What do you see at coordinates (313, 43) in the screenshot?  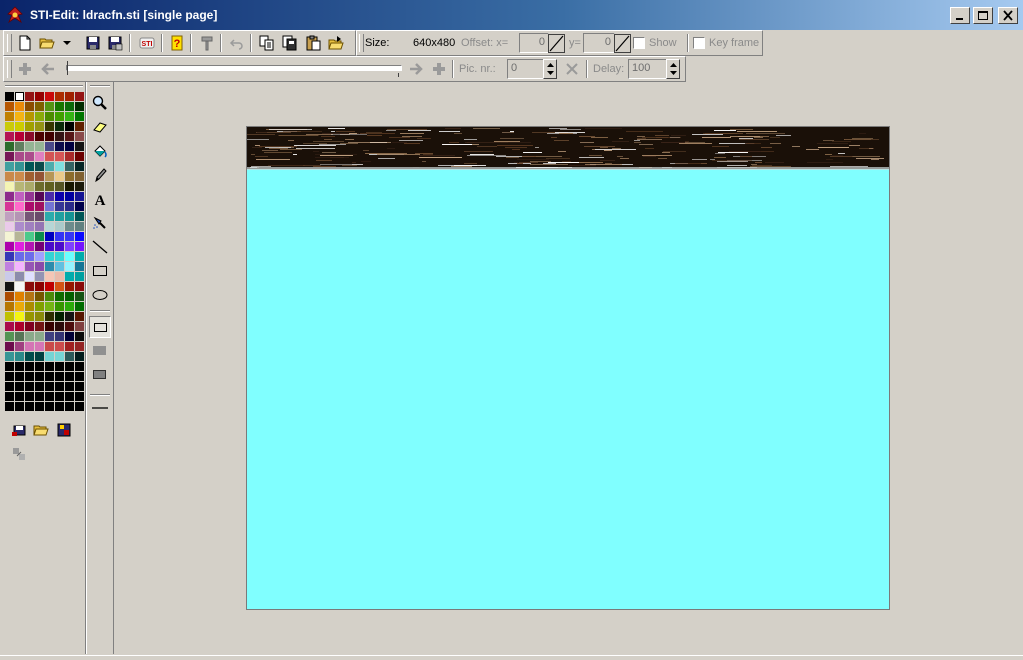 I see `paste-button` at bounding box center [313, 43].